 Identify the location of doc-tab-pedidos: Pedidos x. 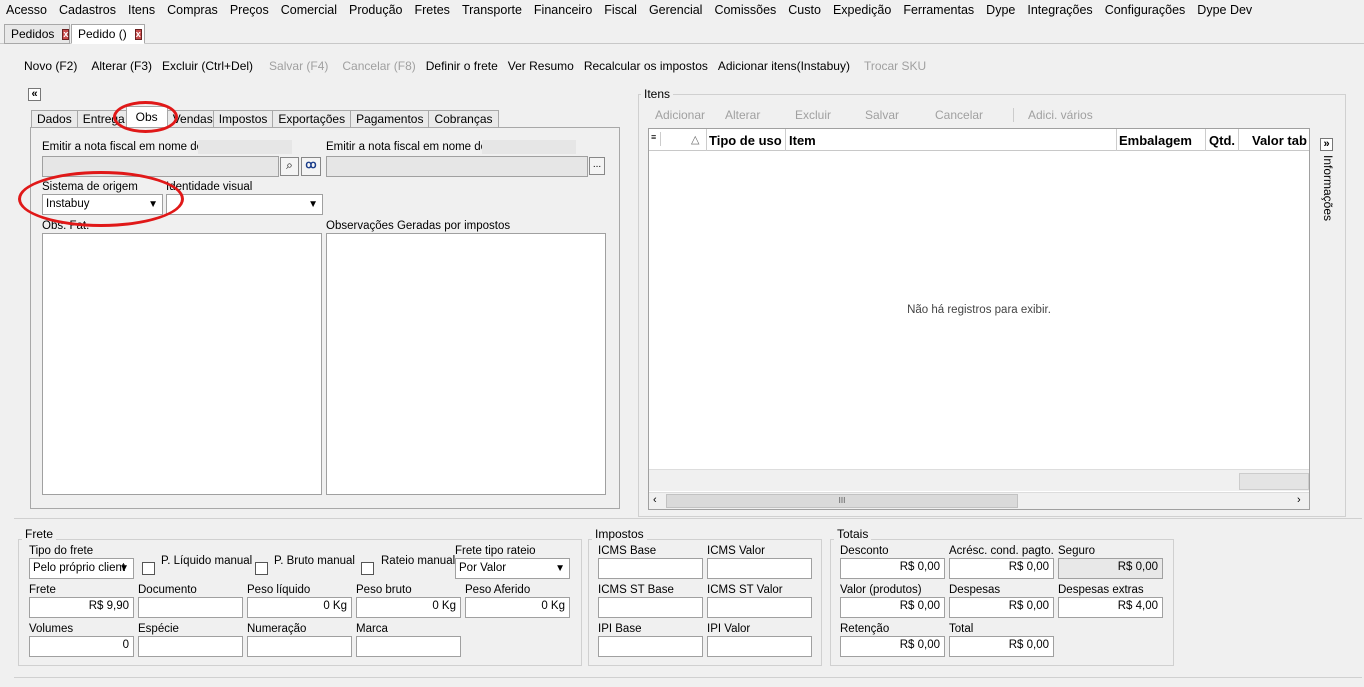
(37, 34).